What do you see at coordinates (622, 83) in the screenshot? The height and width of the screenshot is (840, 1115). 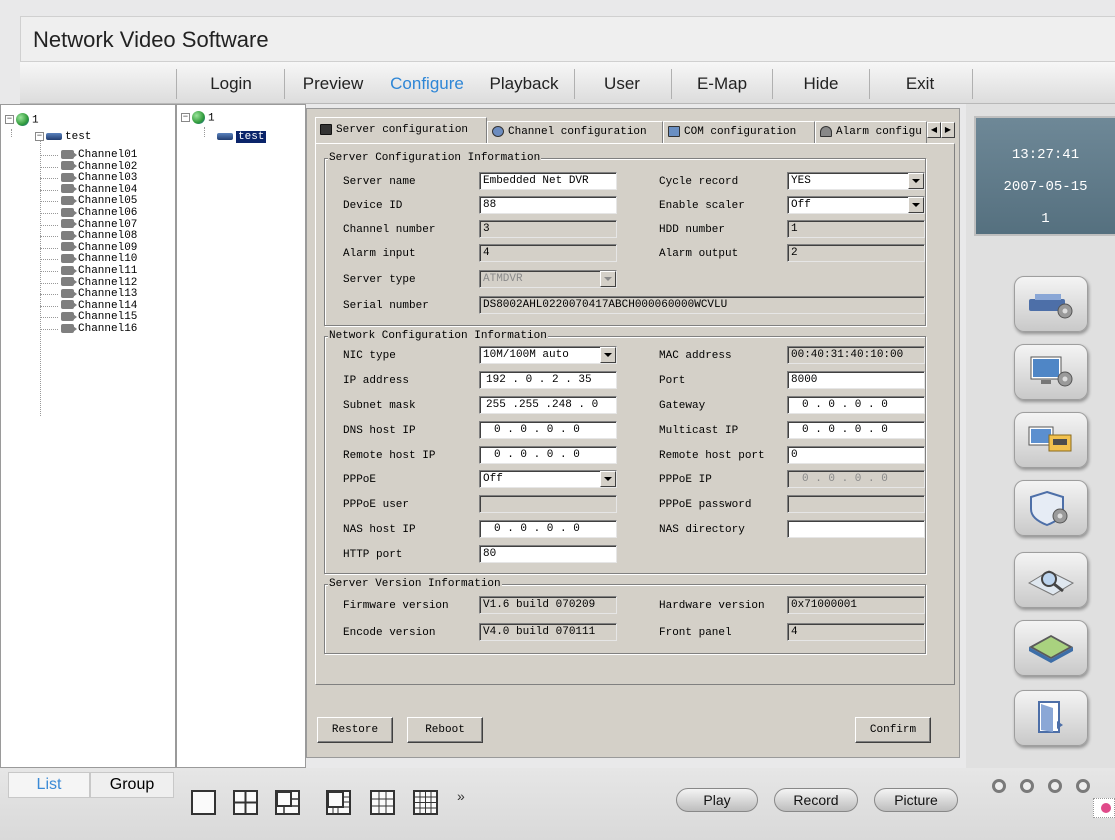 I see `menu-user: User` at bounding box center [622, 83].